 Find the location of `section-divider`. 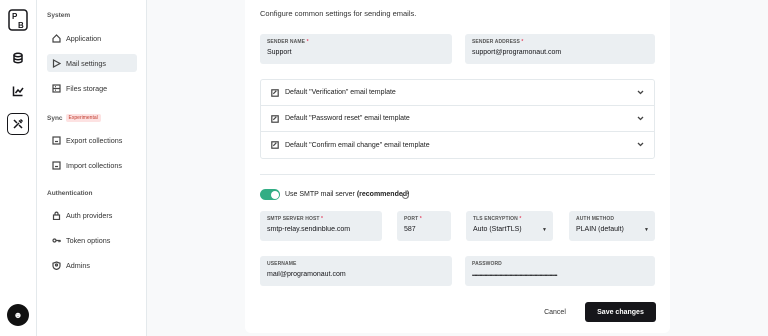

section-divider is located at coordinates (457, 174).